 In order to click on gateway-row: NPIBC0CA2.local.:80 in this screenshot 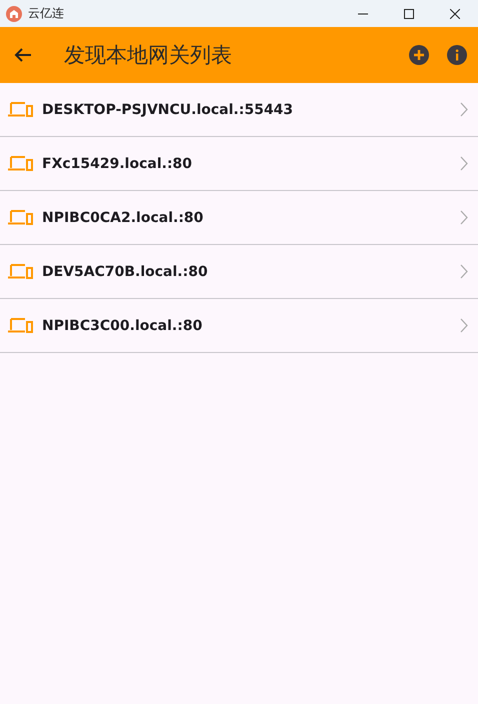, I will do `click(239, 218)`.